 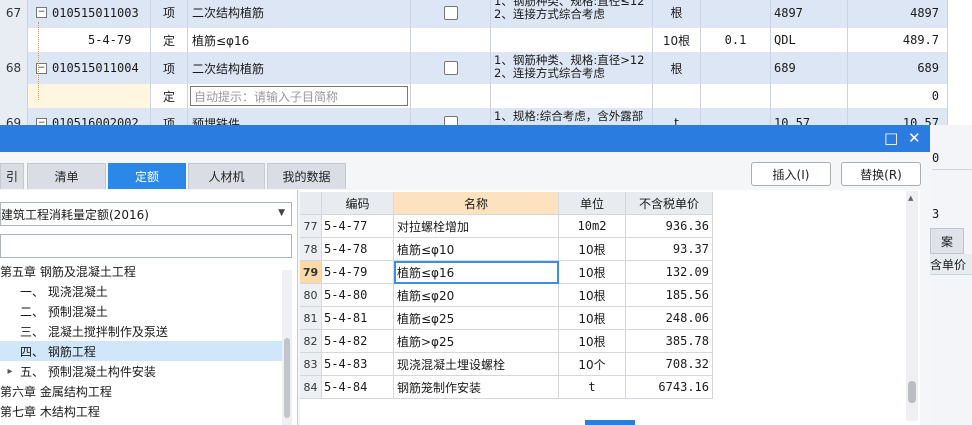 I want to click on table-row: 78 5-4-78 植筋≤φ10 10根 93.37, so click(x=506, y=249).